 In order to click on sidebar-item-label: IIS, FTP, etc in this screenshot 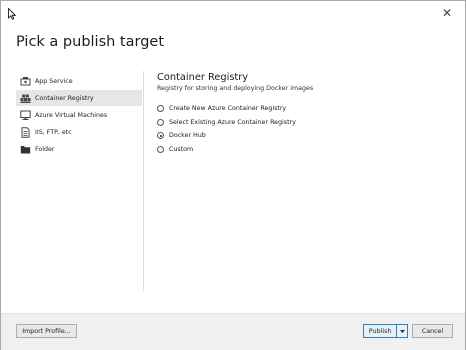, I will do `click(53, 132)`.